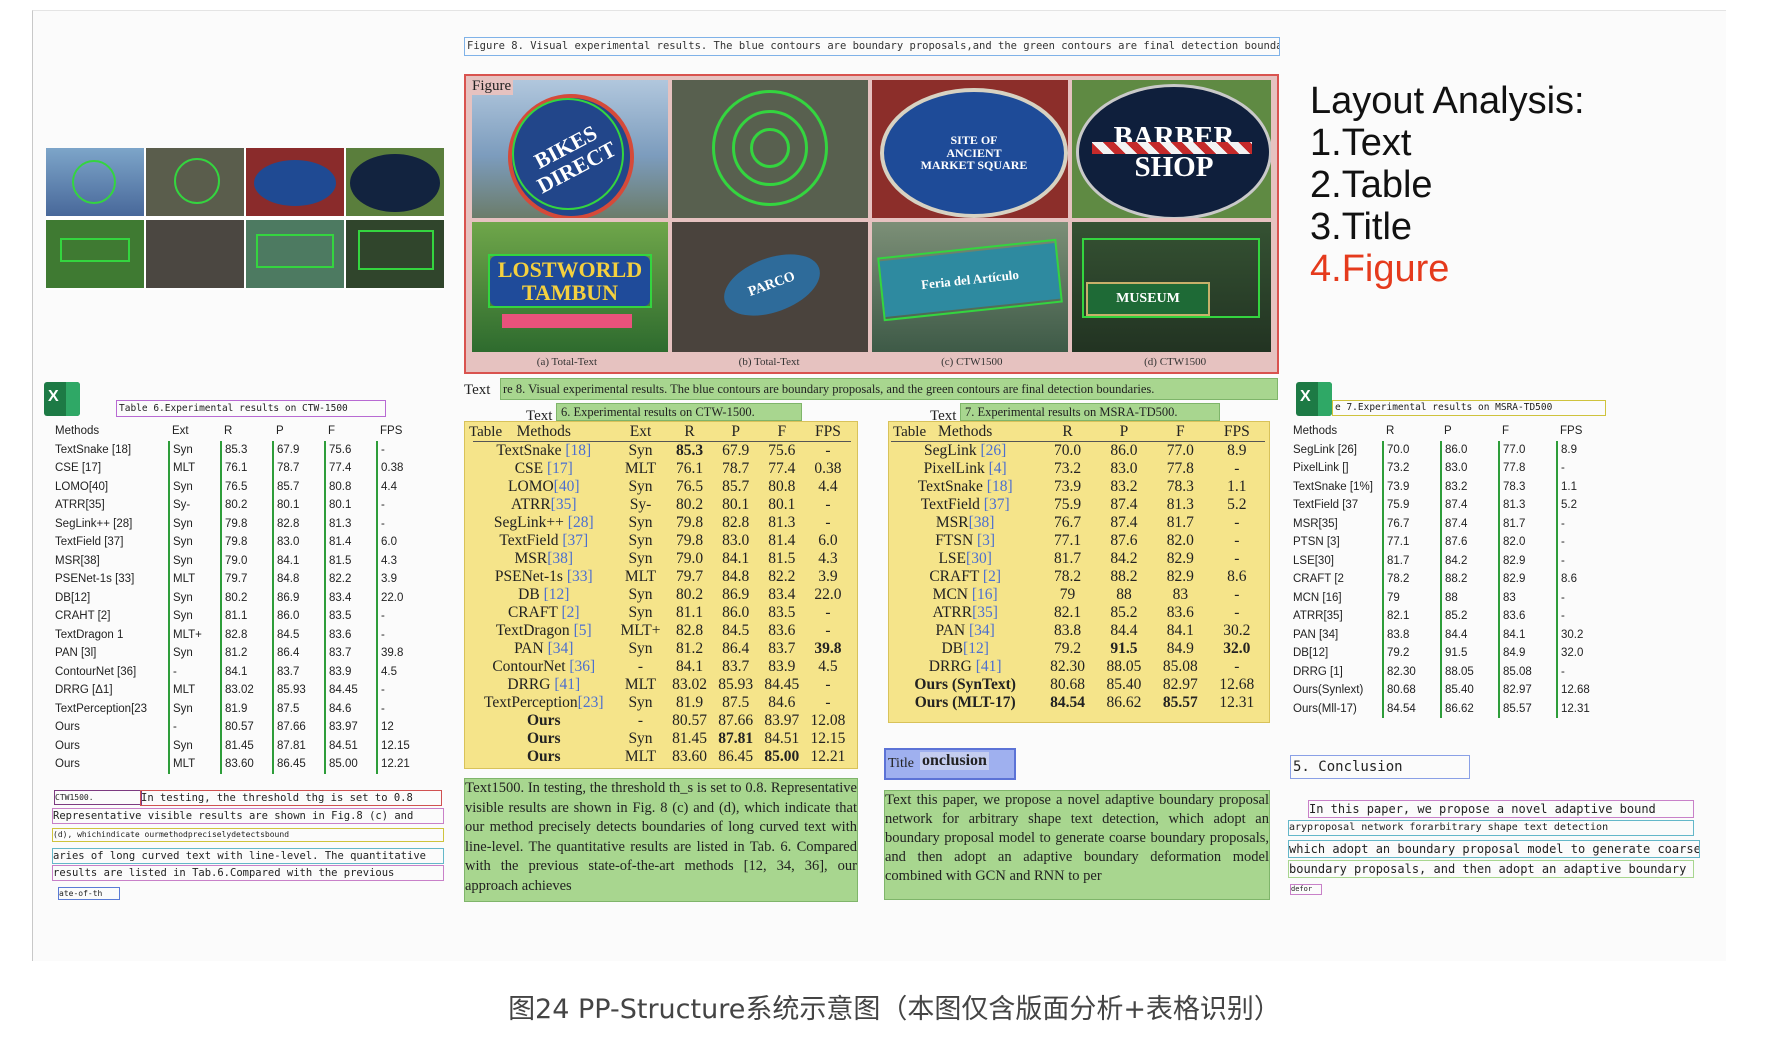  I want to click on table-cell: 83.7, so click(736, 666).